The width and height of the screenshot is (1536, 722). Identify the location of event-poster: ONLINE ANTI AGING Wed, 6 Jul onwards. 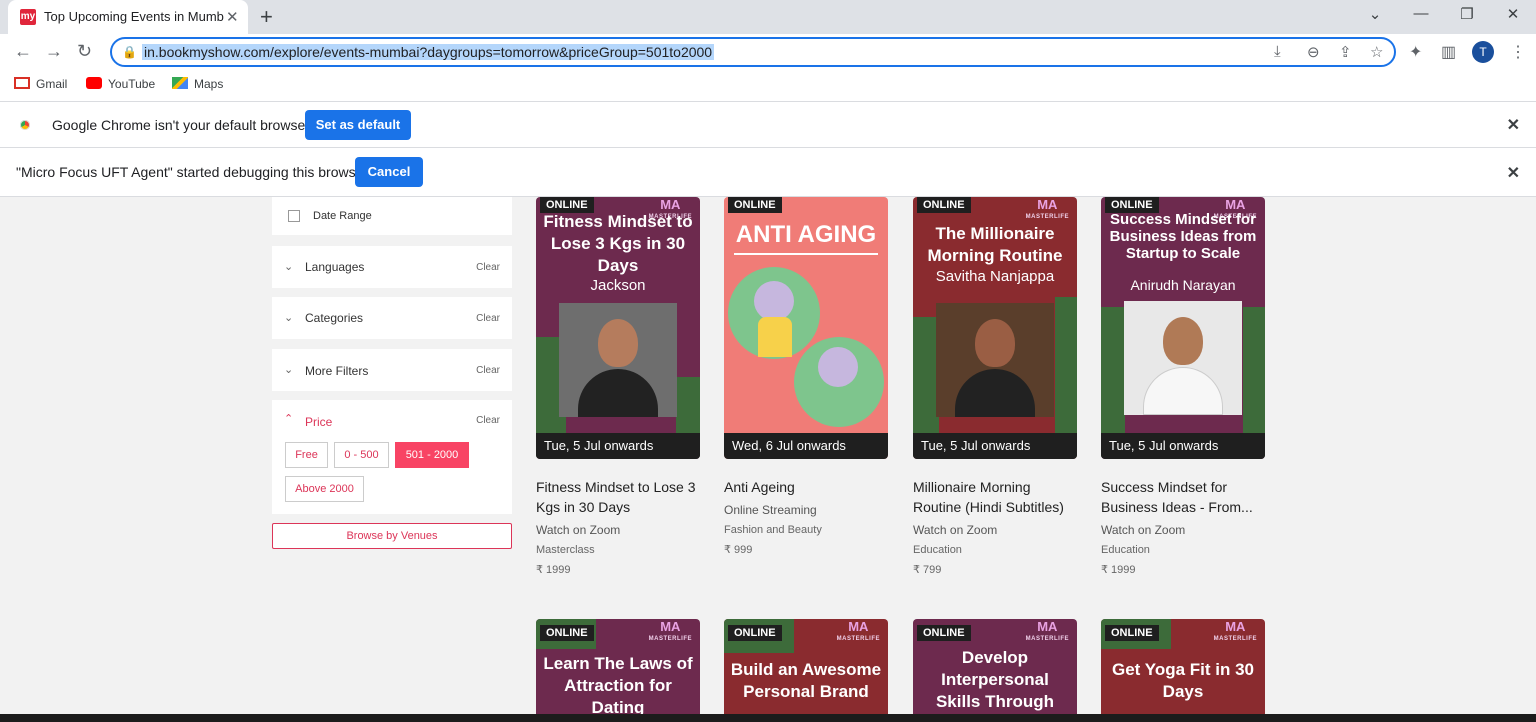
(806, 328).